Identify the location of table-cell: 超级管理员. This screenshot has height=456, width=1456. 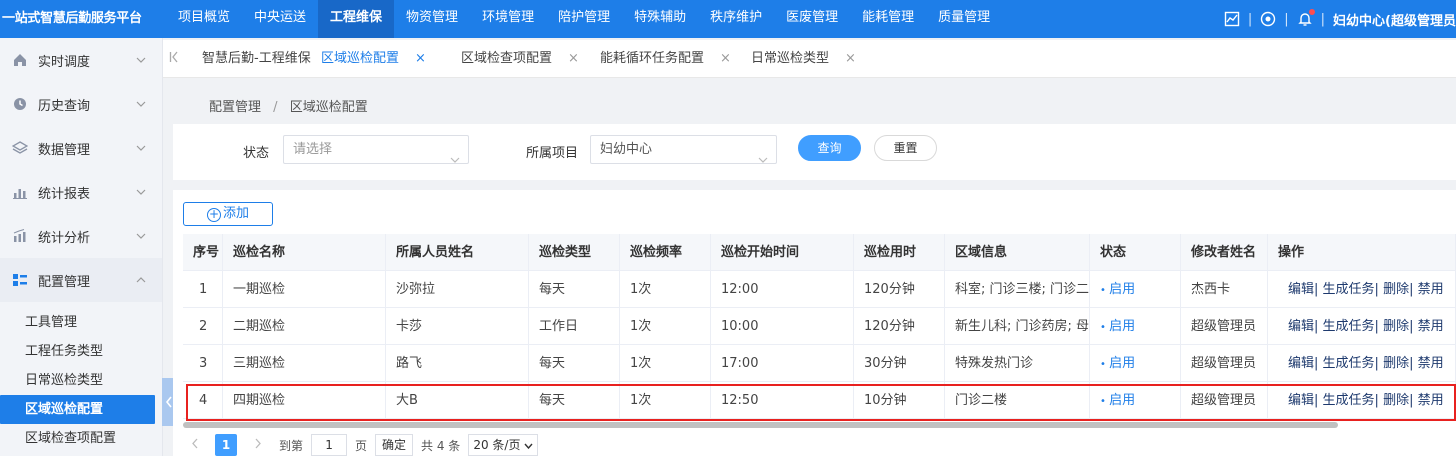
(1224, 326).